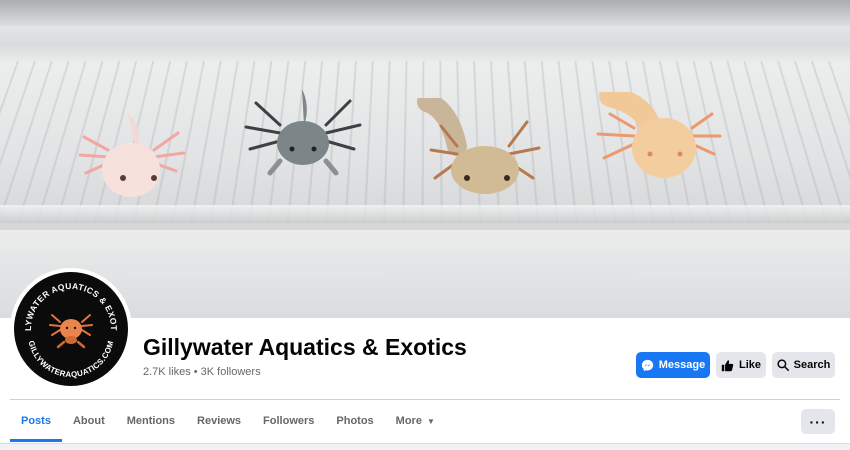 The image size is (850, 450). I want to click on tab-about-label: About, so click(88, 421).